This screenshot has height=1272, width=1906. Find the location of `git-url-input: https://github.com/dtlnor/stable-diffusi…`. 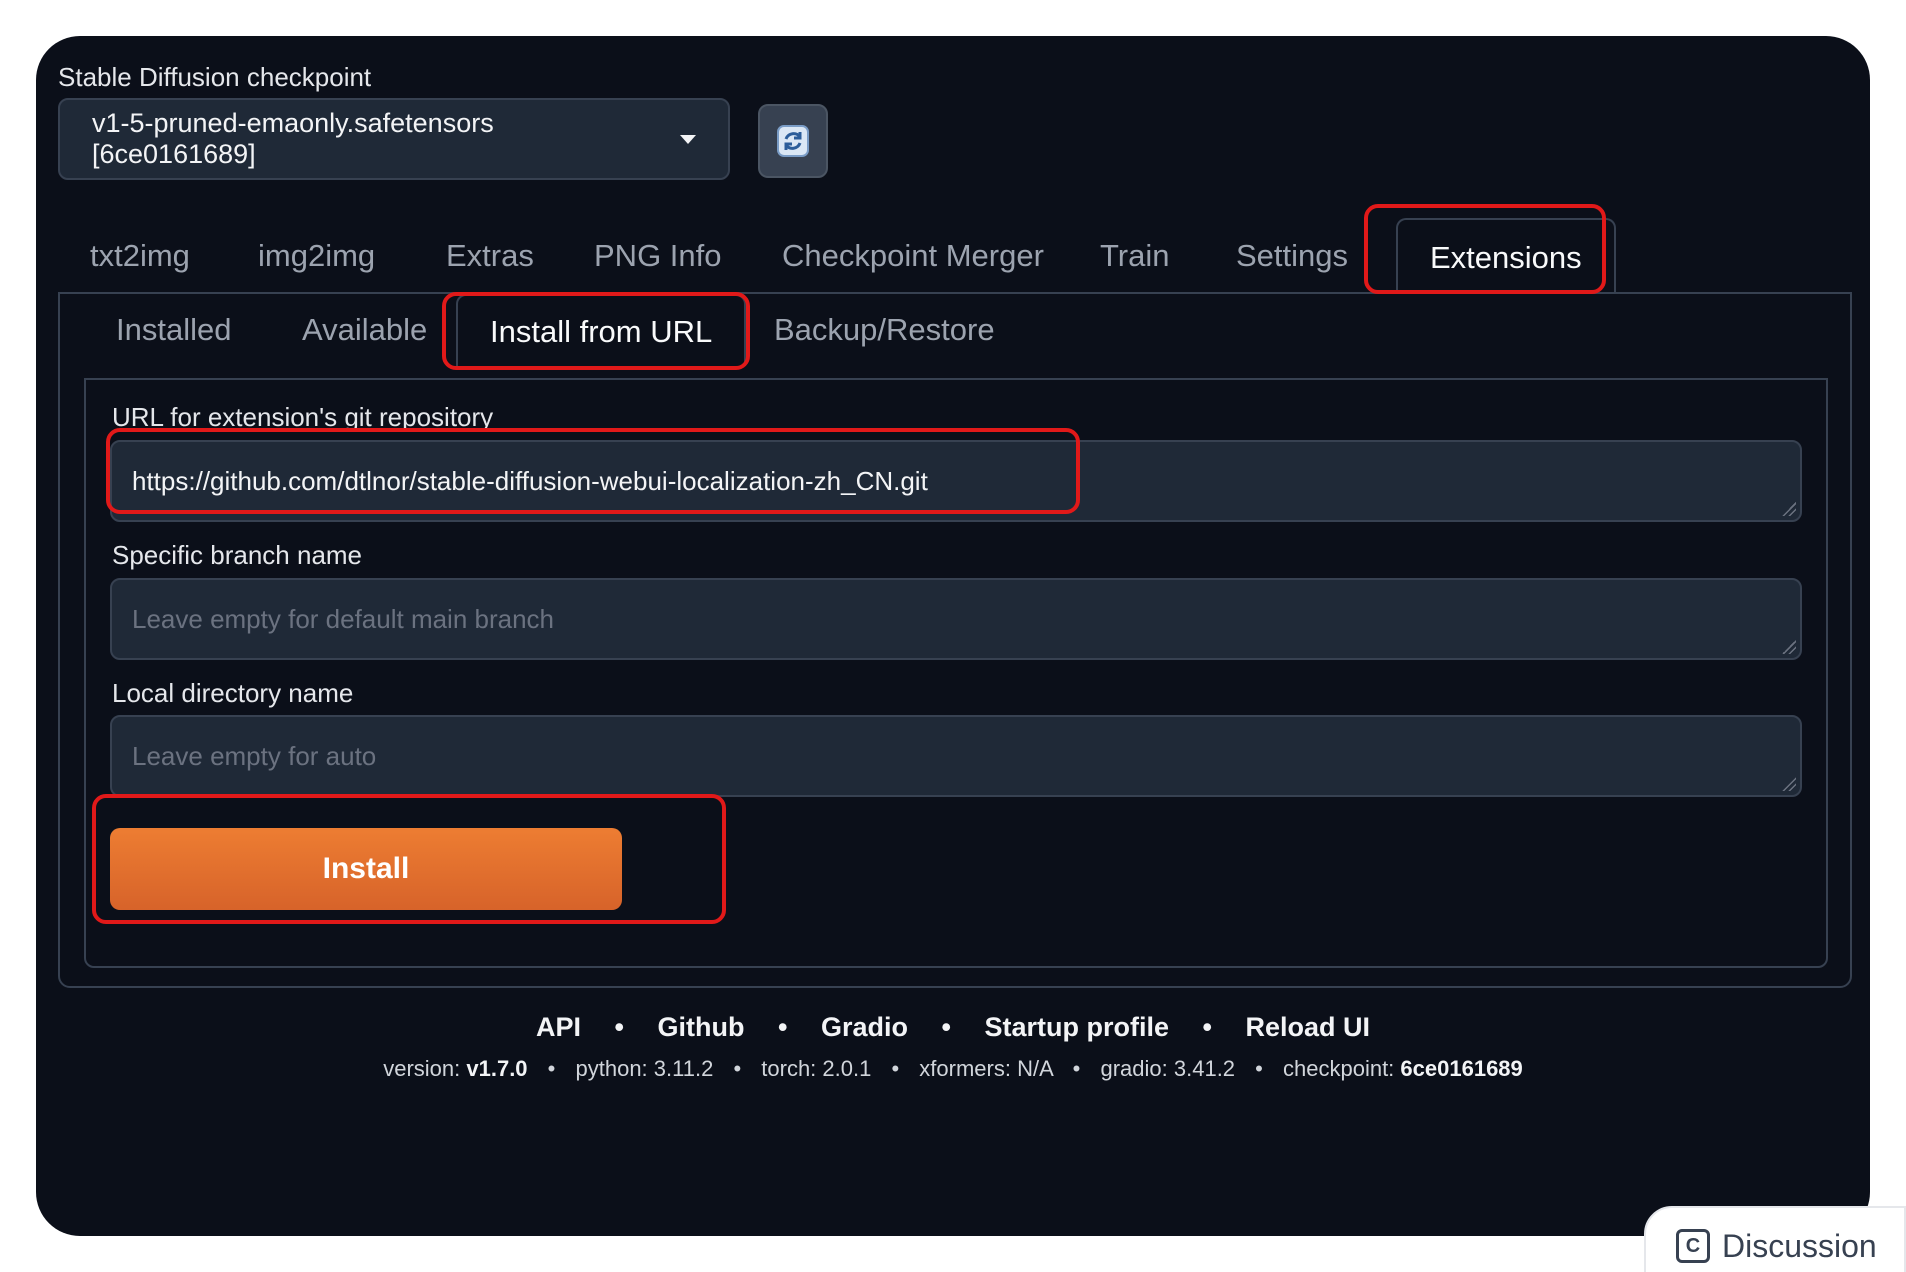

git-url-input: https://github.com/dtlnor/stable-diffusi… is located at coordinates (956, 481).